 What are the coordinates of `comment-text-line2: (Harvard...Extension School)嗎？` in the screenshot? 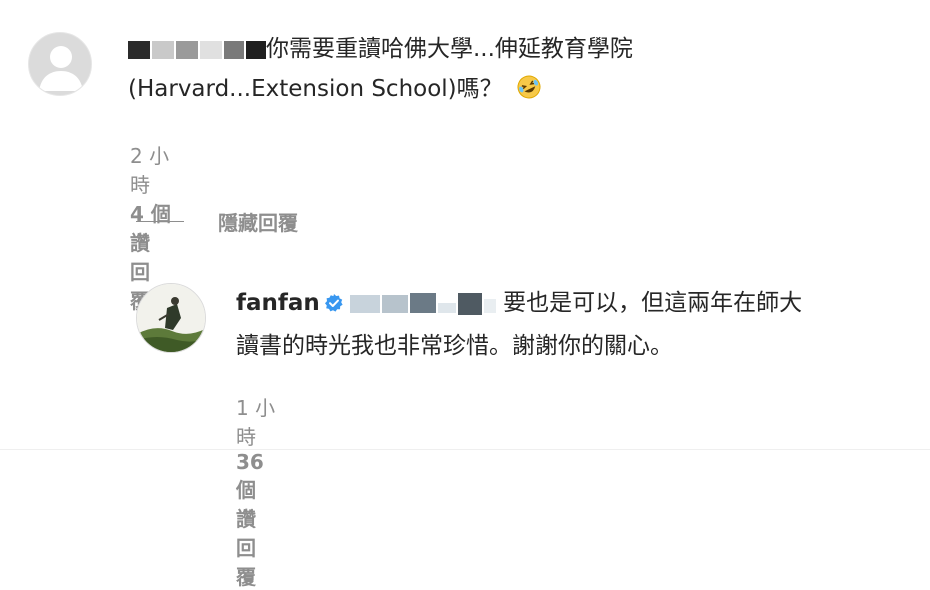 It's located at (315, 89).